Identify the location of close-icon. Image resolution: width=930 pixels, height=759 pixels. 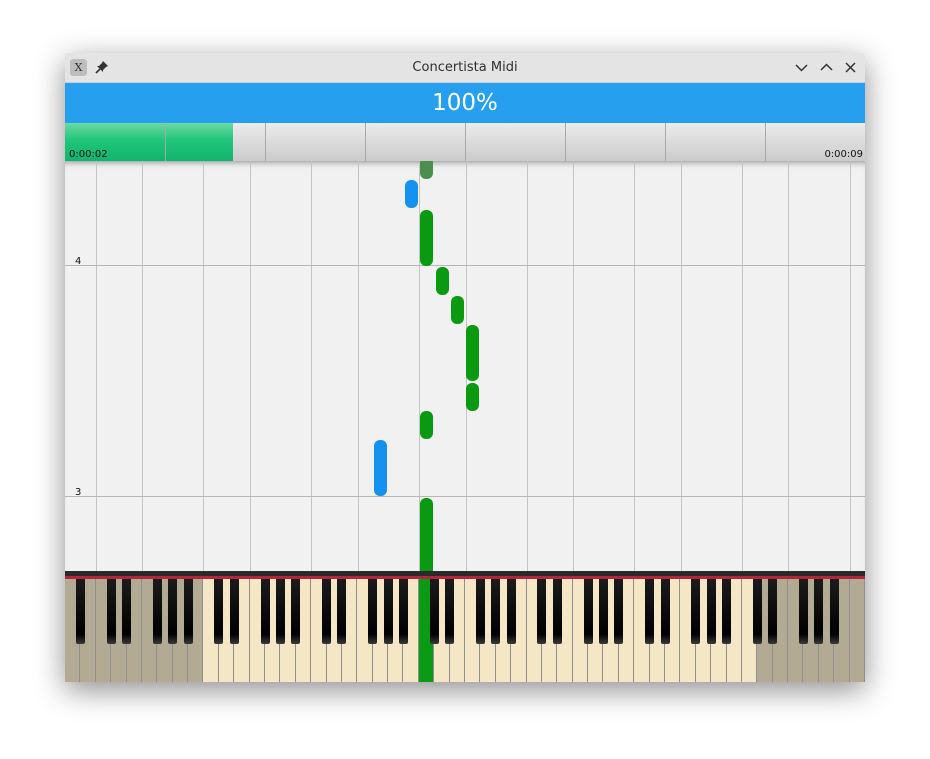
(850, 67).